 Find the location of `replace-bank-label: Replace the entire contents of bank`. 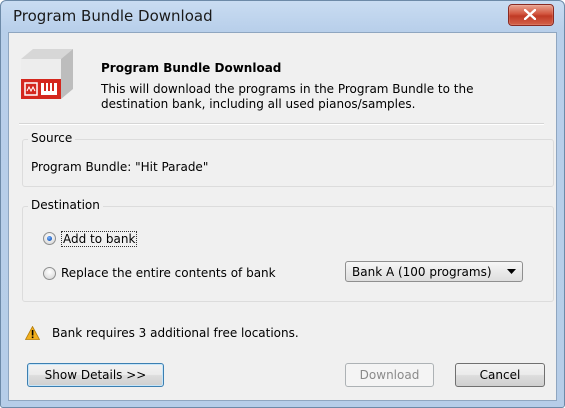

replace-bank-label: Replace the entire contents of bank is located at coordinates (168, 273).